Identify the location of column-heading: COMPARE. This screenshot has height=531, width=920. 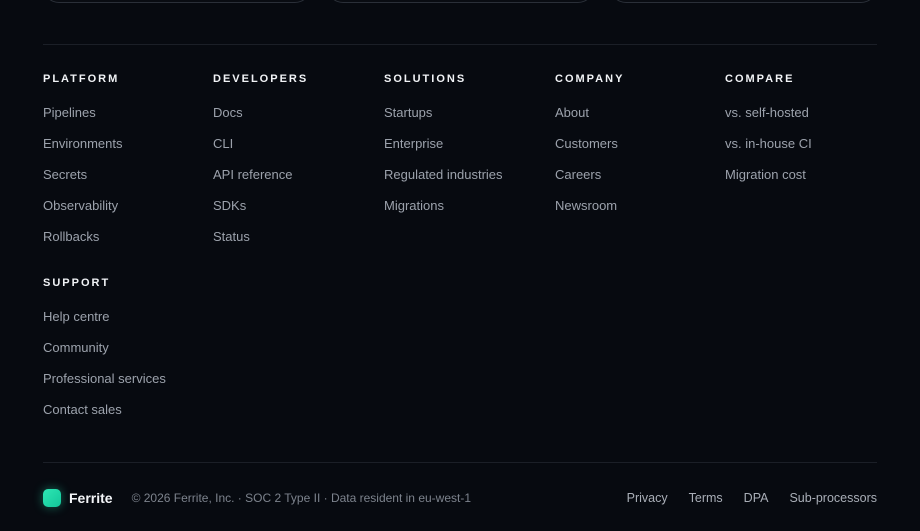
(760, 79).